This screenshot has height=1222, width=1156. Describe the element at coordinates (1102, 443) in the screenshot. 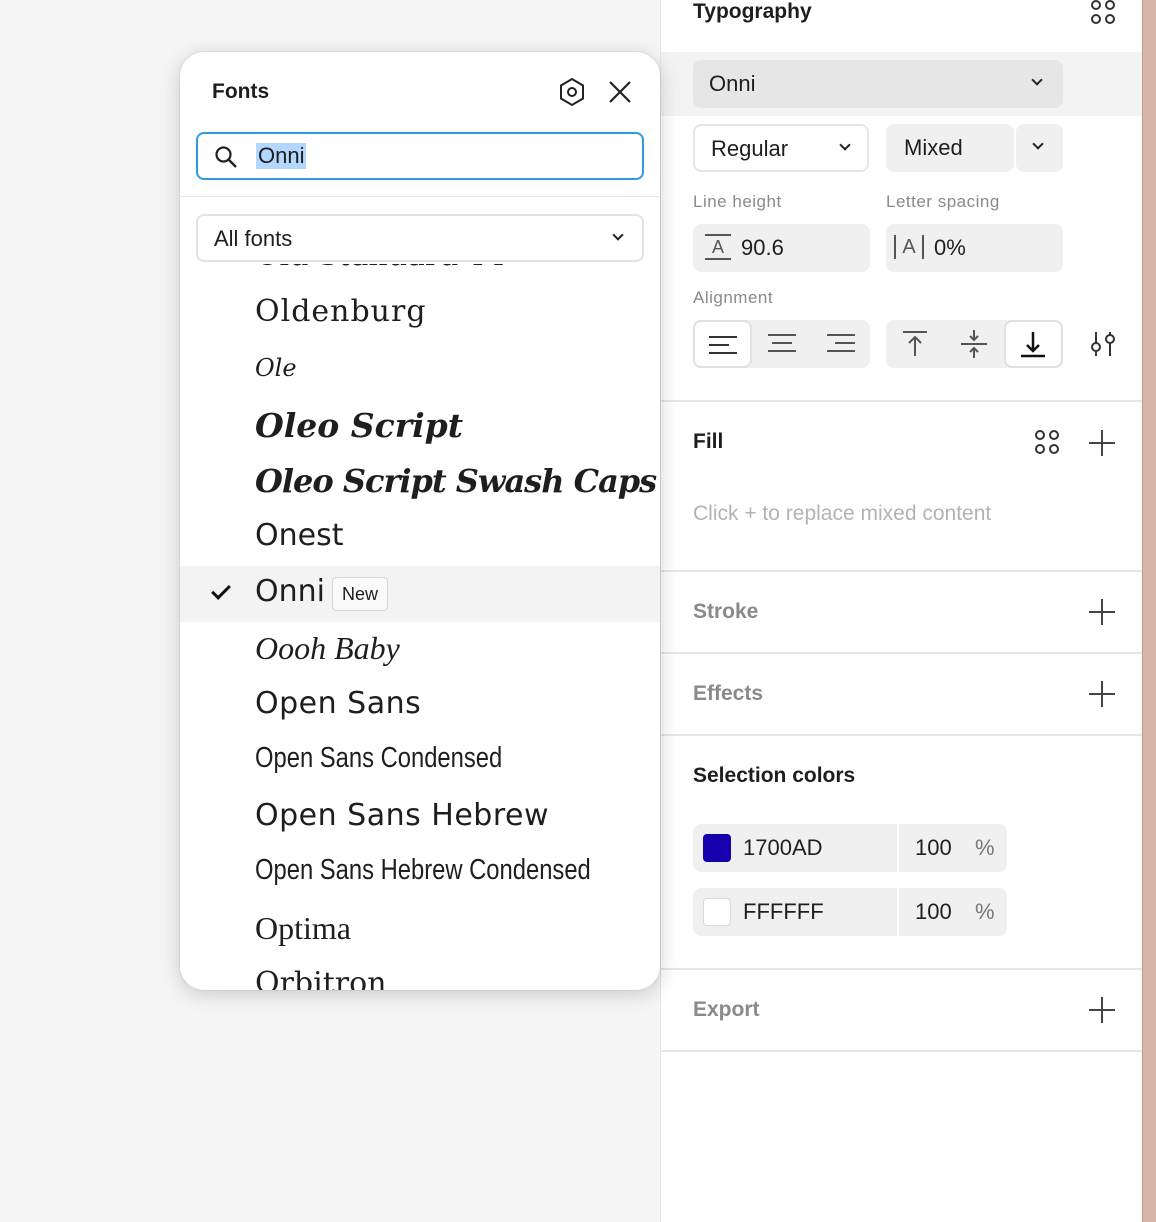

I see `add-fill-icon` at that location.